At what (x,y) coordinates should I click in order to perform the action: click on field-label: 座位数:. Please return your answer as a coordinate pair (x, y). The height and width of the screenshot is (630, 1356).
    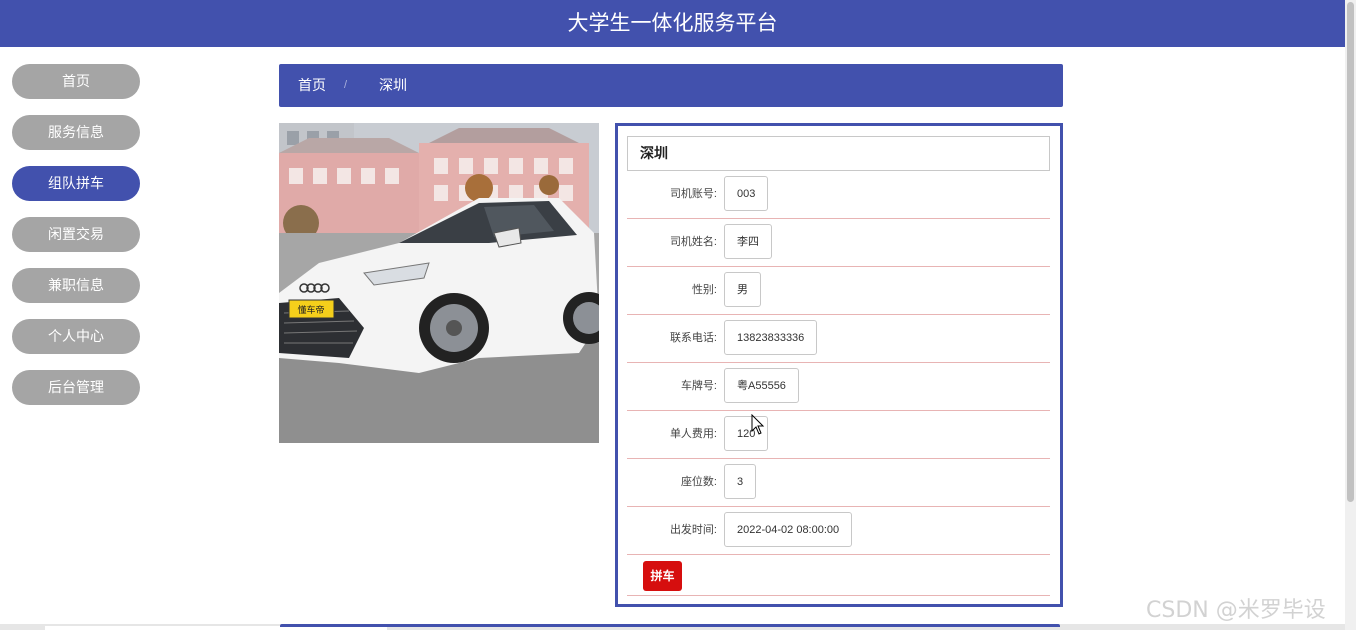
    Looking at the image, I should click on (698, 482).